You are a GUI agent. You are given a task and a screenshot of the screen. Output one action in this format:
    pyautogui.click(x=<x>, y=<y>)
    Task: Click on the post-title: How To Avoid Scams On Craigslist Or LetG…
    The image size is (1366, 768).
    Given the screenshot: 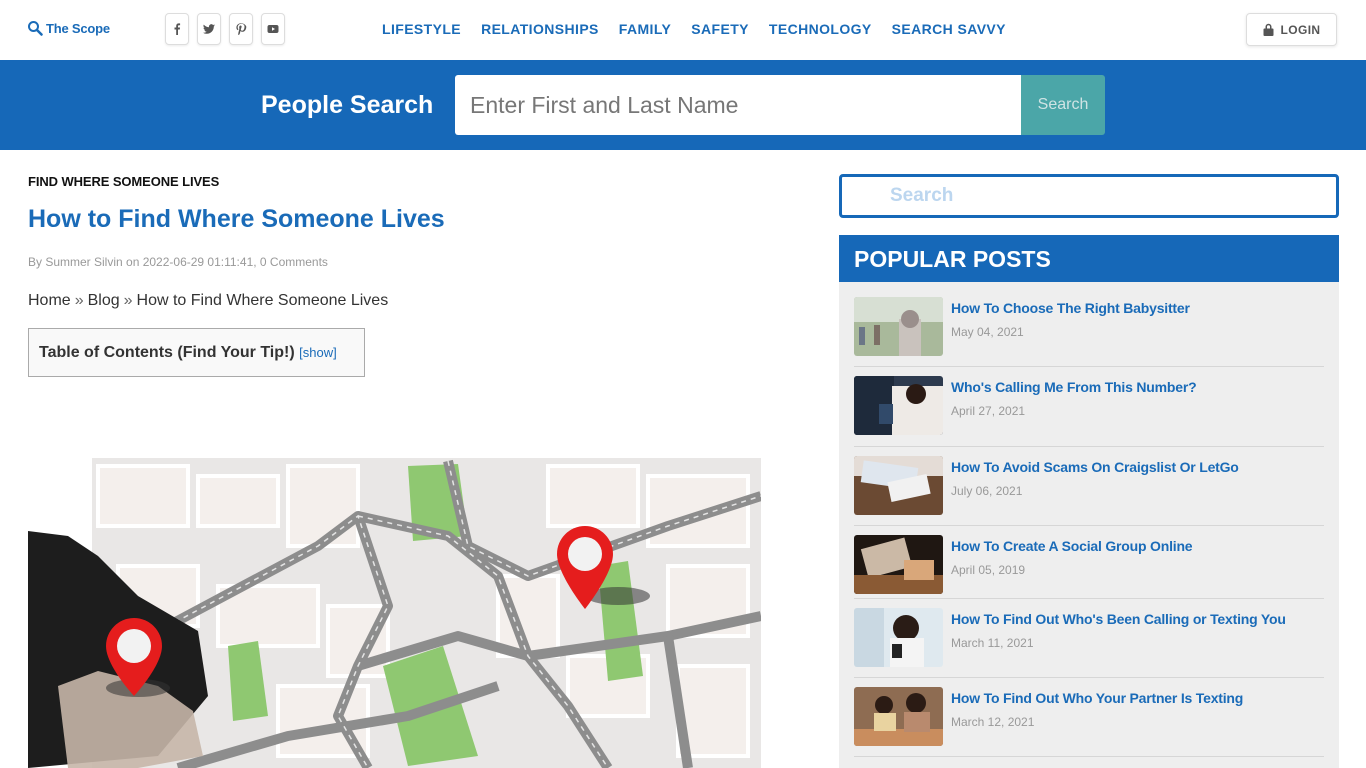 What is the action you would take?
    pyautogui.click(x=1095, y=467)
    